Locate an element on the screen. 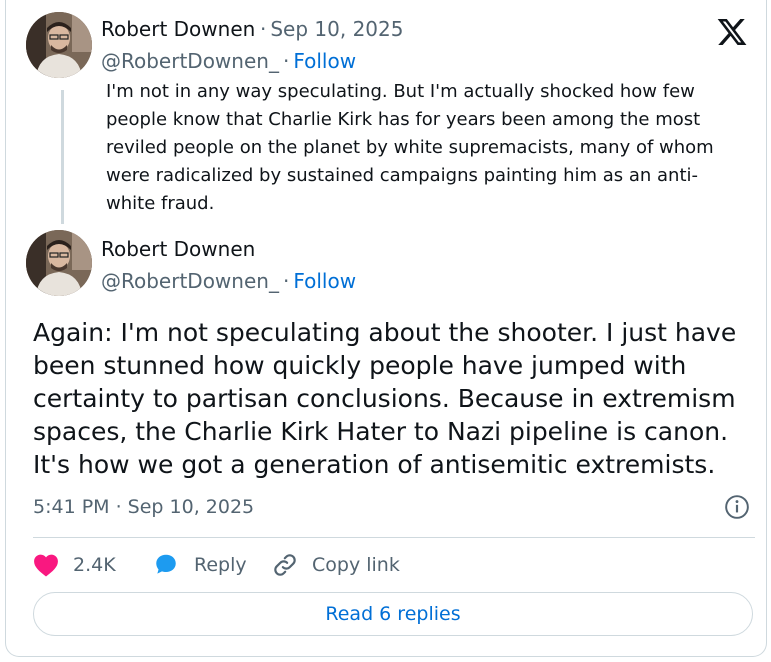 This screenshot has height=662, width=771. like-button: 2.4K is located at coordinates (74, 565).